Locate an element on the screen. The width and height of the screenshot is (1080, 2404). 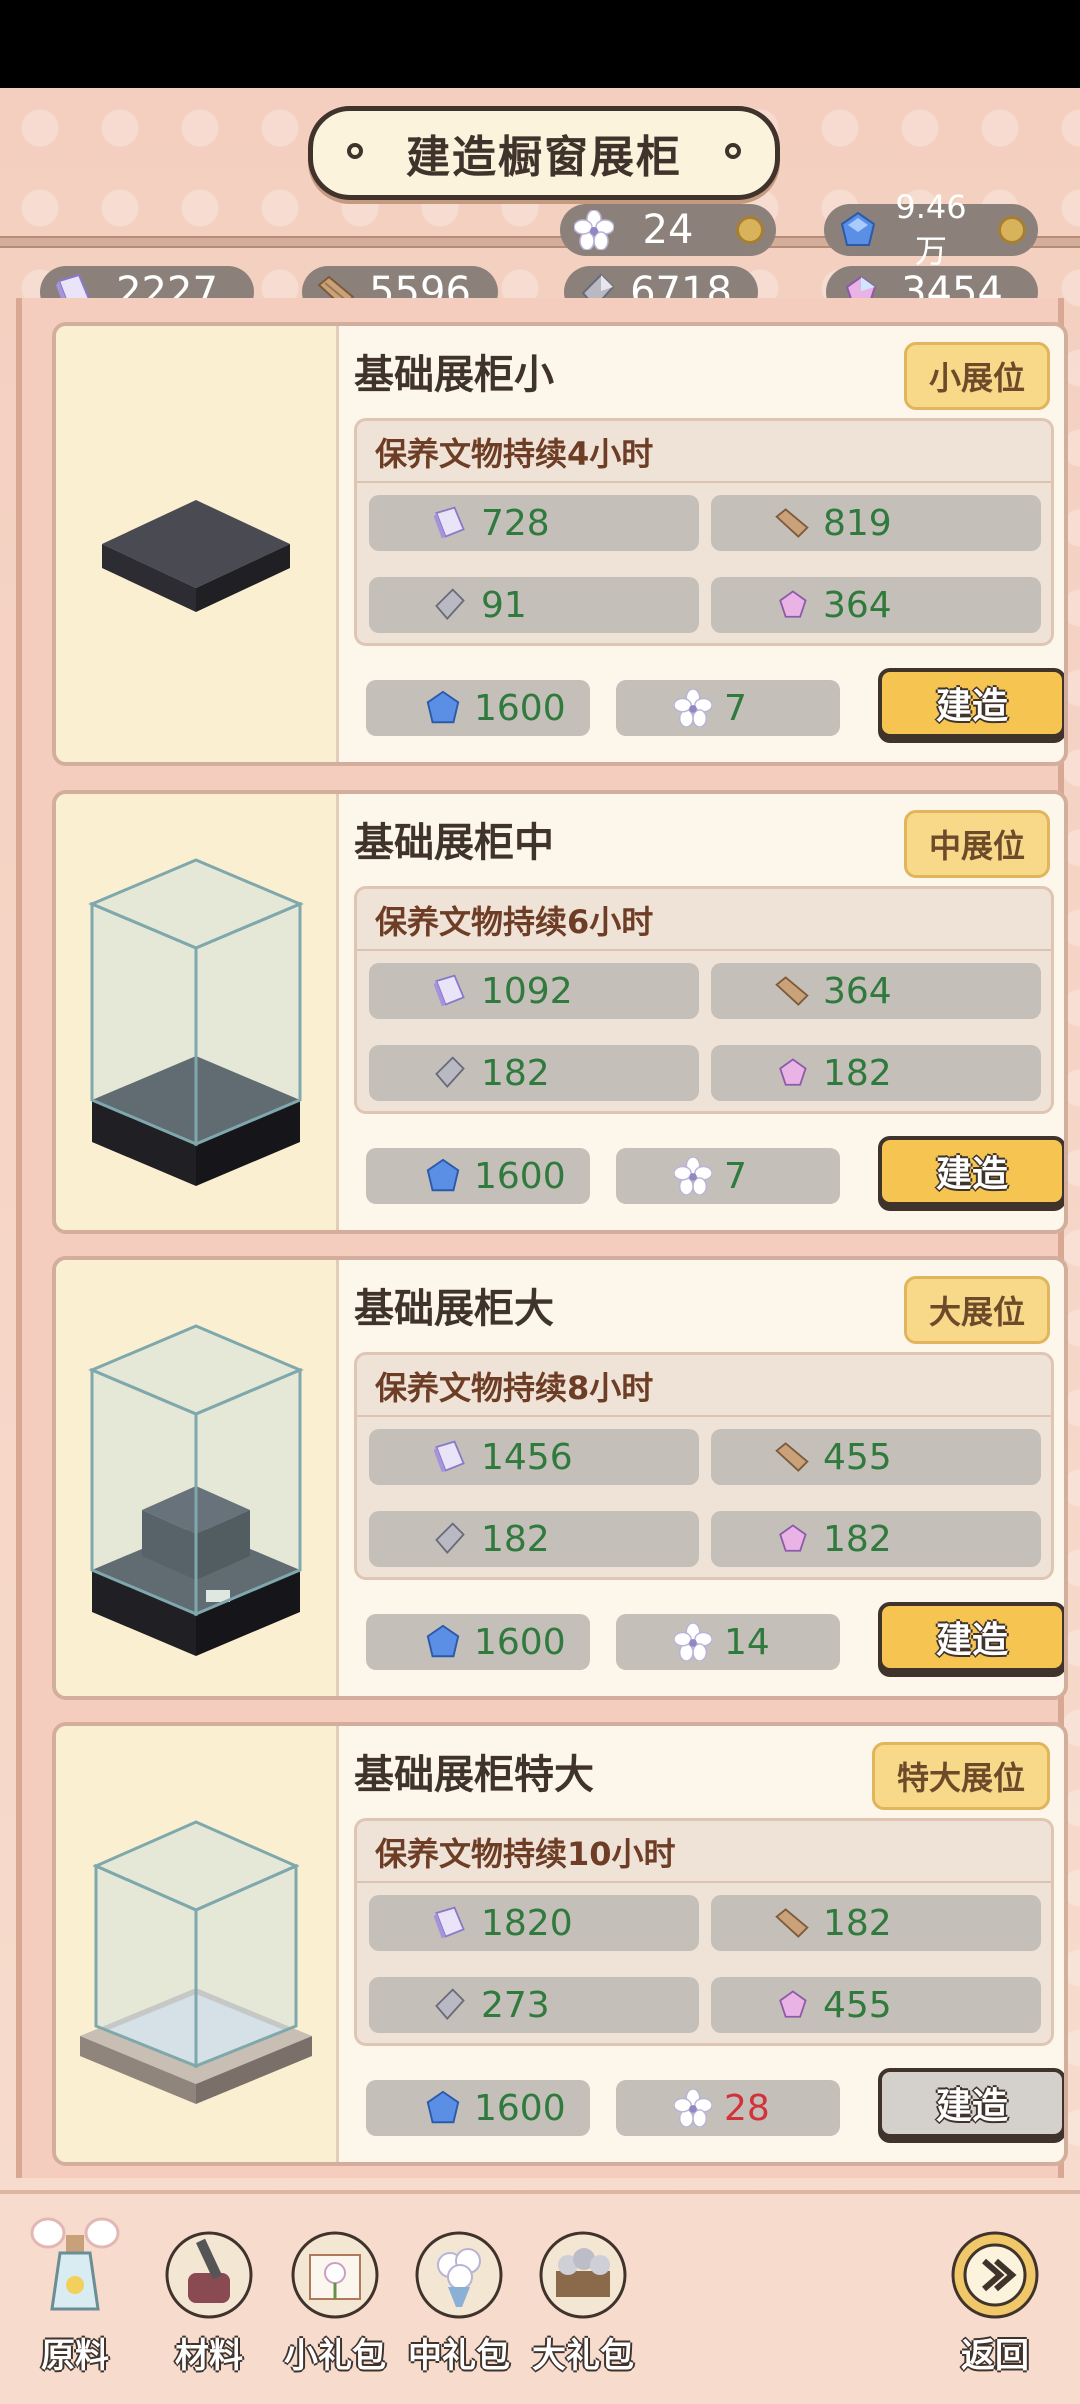
slot-size-tag: 特大展位 is located at coordinates (960, 1776).